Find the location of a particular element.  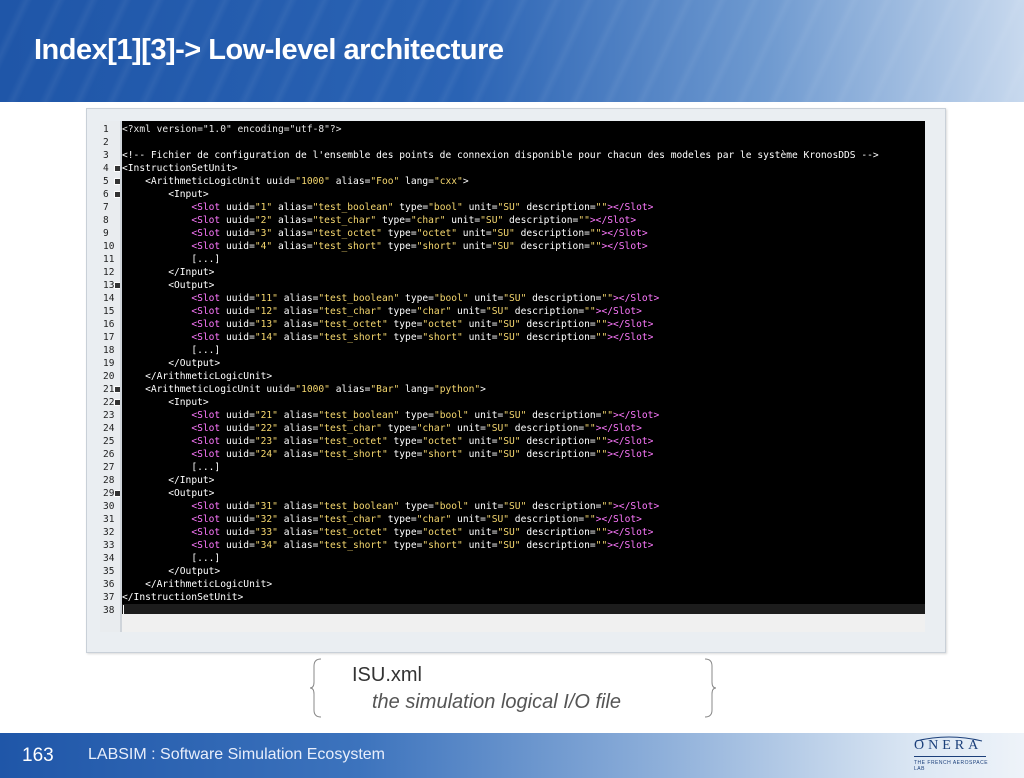

page-number: 163 is located at coordinates (38, 755).